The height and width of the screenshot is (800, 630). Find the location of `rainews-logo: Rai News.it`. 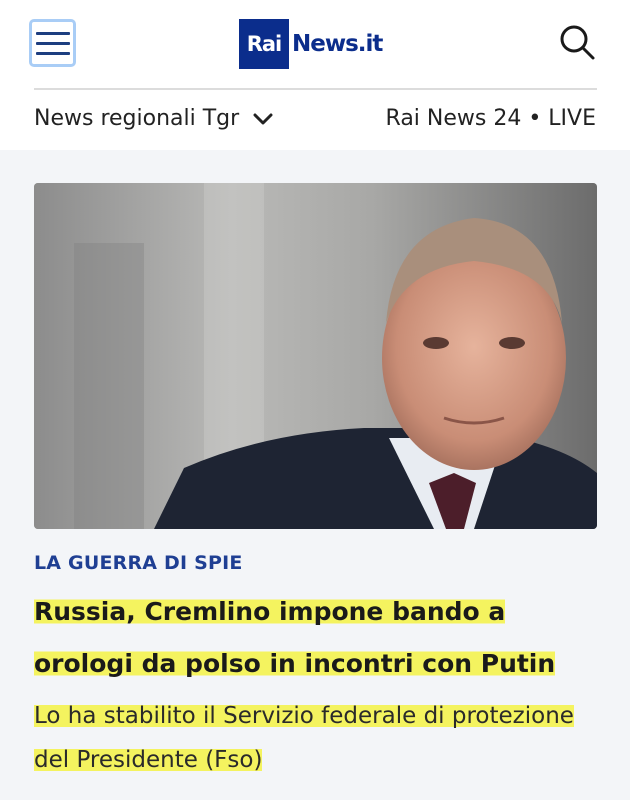

rainews-logo: Rai News.it is located at coordinates (311, 44).